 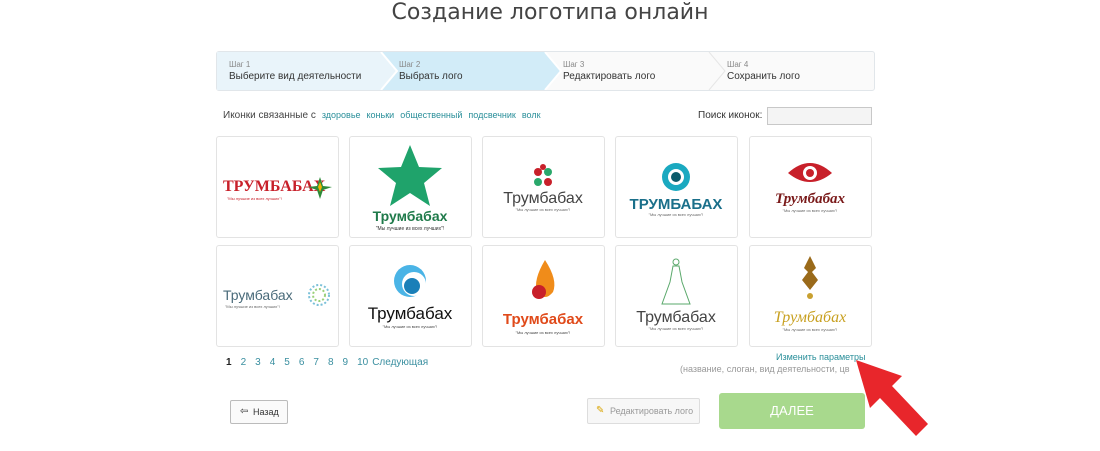 What do you see at coordinates (346, 362) in the screenshot?
I see `page-link: 9` at bounding box center [346, 362].